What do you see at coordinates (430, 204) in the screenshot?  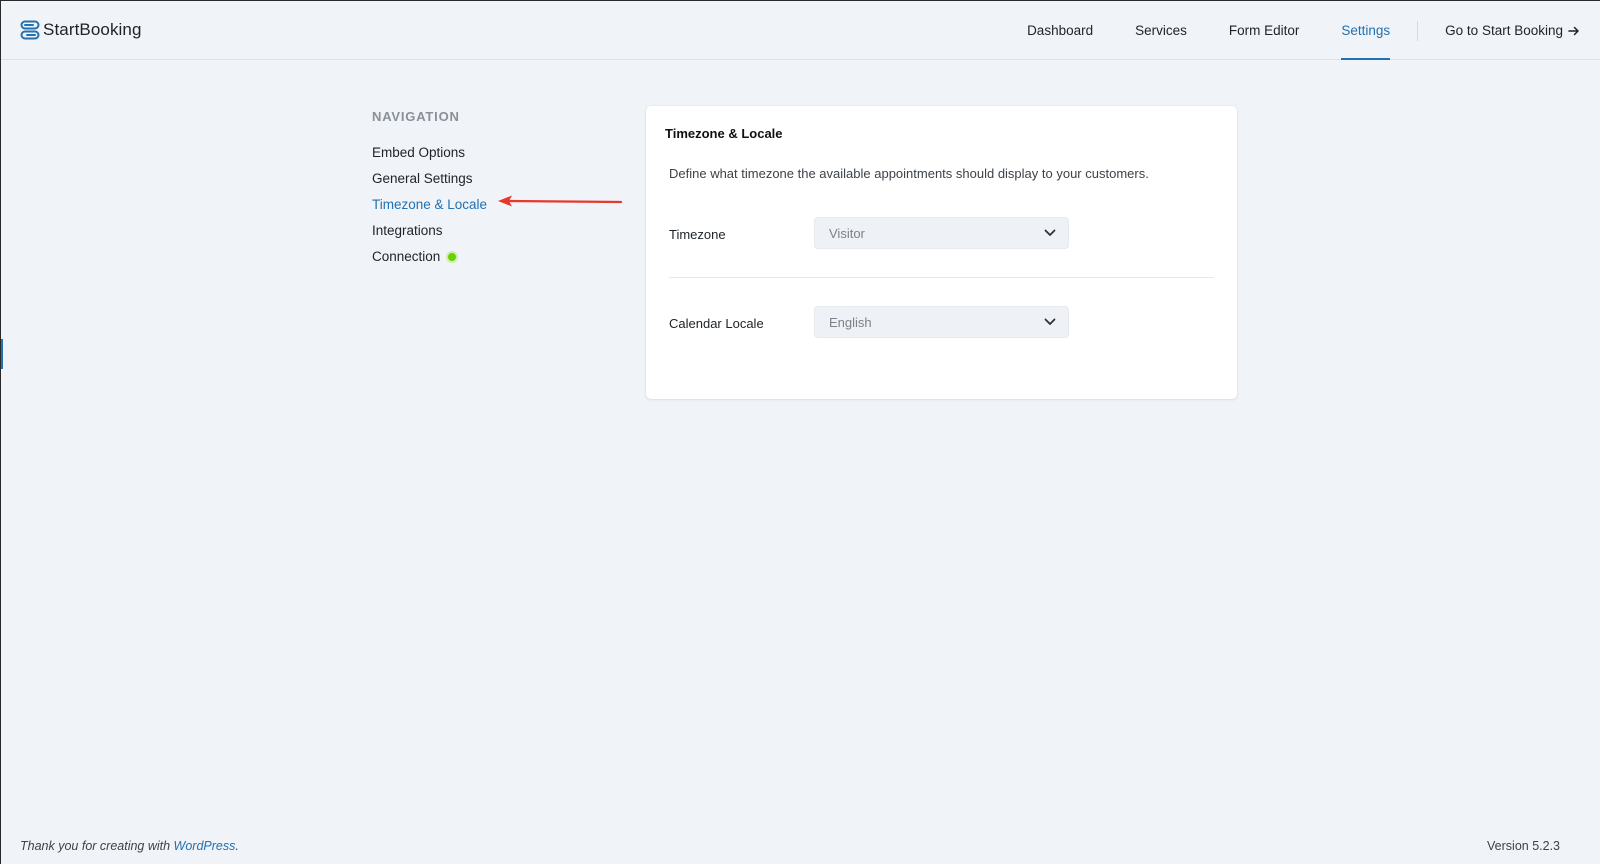 I see `sidebar-item-label: Timezone & Locale` at bounding box center [430, 204].